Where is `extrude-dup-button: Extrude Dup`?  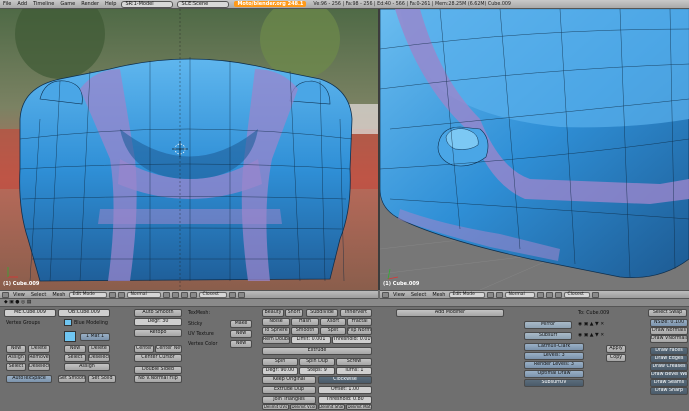
extrude-dup-button: Extrude Dup is located at coordinates (289, 390).